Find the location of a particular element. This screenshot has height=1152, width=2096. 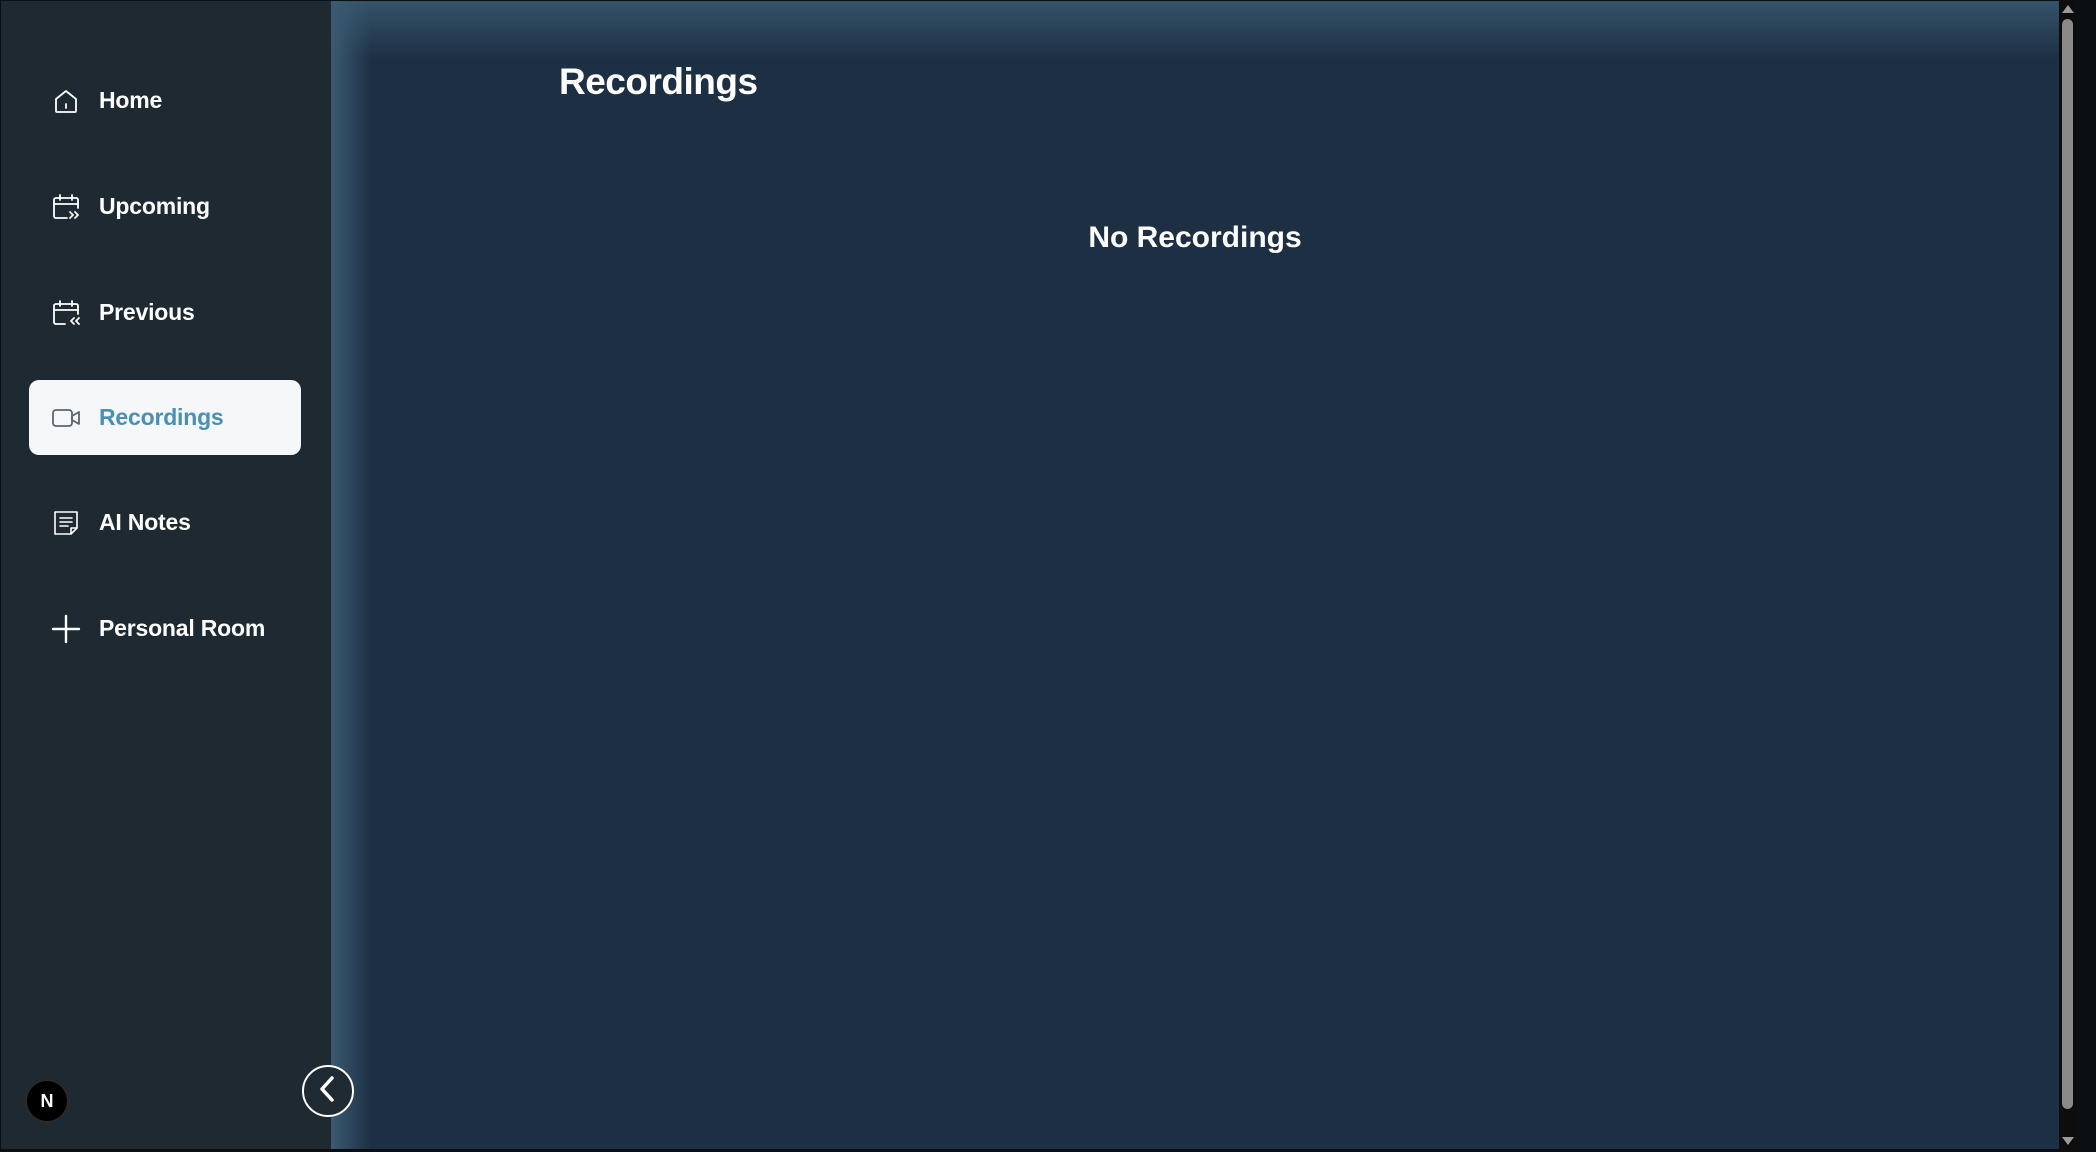

scroll-up-arrow-icon is located at coordinates (2068, 9).